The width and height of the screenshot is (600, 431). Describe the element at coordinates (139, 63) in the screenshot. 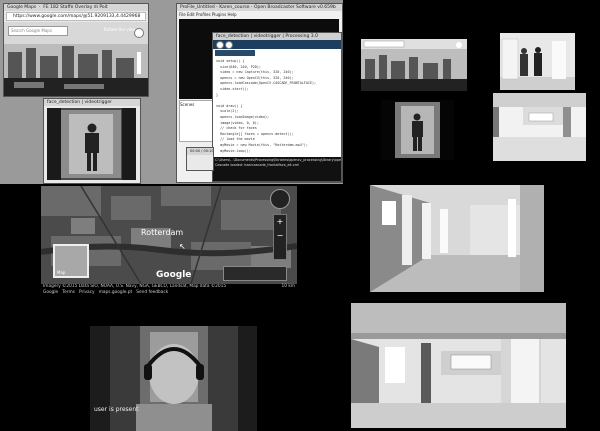

I see `zoom-controls` at that location.